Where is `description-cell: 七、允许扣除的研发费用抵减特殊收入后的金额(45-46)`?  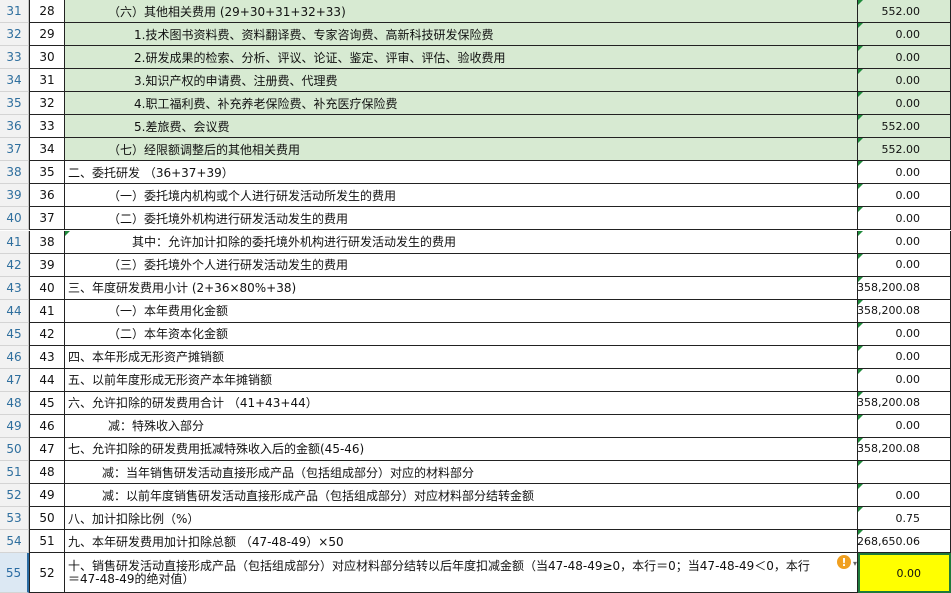 description-cell: 七、允许扣除的研发费用抵减特殊收入后的金额(45-46) is located at coordinates (461, 449).